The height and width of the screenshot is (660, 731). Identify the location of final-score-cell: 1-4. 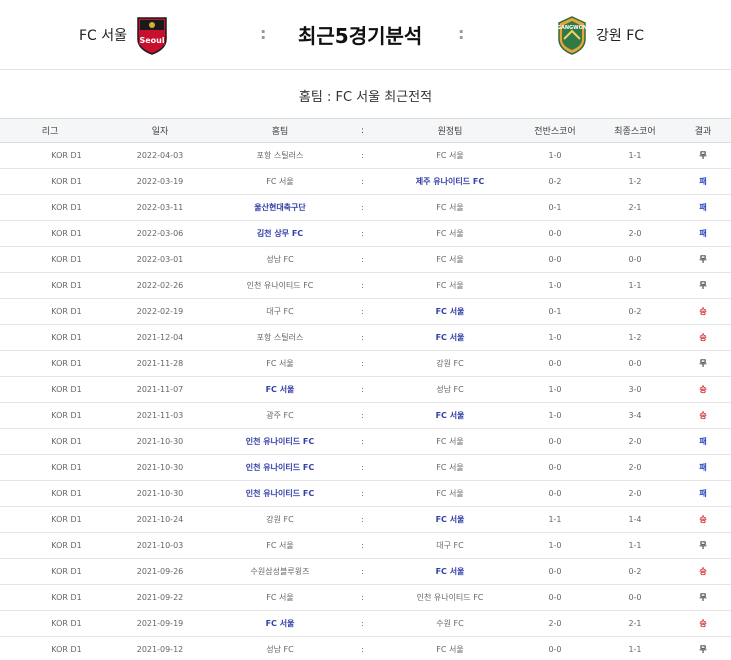
(635, 519).